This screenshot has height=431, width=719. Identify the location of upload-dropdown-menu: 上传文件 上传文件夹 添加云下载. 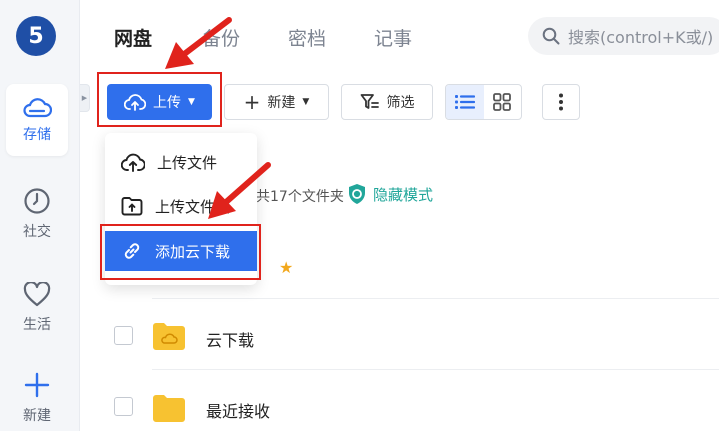
(181, 209).